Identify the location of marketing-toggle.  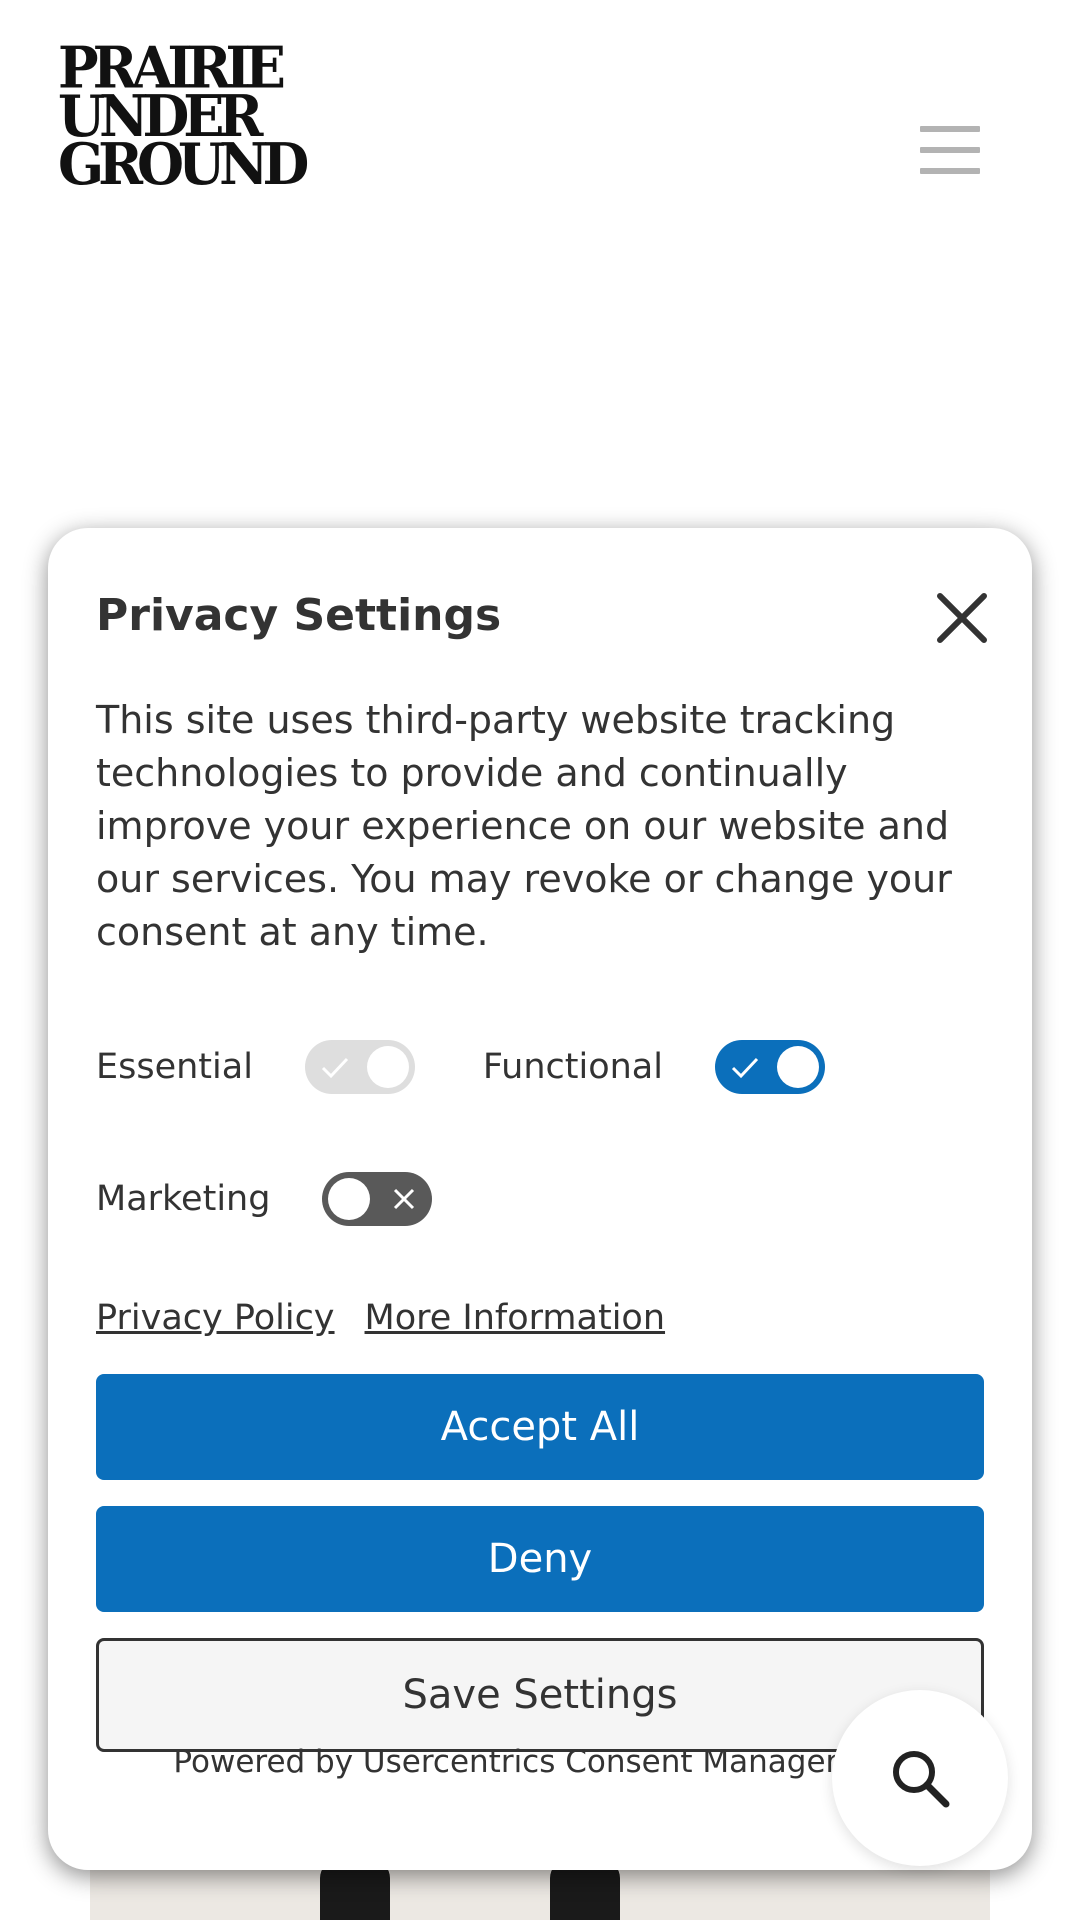
(377, 1199).